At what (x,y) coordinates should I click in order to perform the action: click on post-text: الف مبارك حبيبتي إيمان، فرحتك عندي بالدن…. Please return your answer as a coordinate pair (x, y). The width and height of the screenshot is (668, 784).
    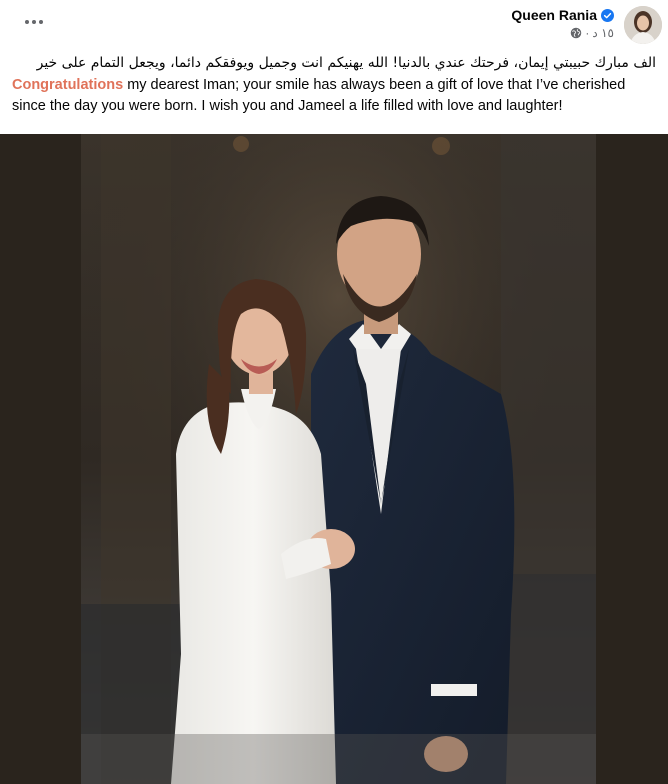
    Looking at the image, I should click on (334, 85).